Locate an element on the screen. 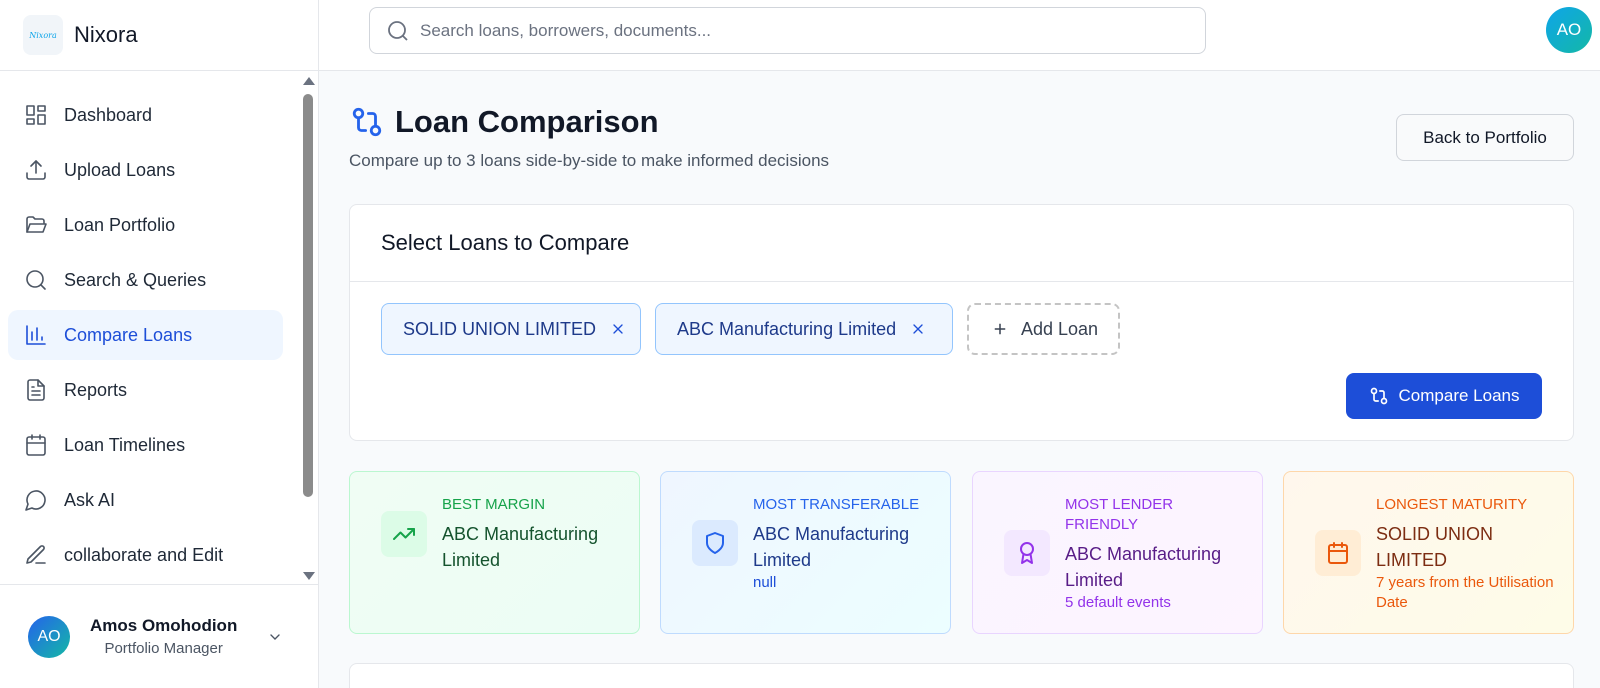  scroll-down-arrow-icon is located at coordinates (309, 576).